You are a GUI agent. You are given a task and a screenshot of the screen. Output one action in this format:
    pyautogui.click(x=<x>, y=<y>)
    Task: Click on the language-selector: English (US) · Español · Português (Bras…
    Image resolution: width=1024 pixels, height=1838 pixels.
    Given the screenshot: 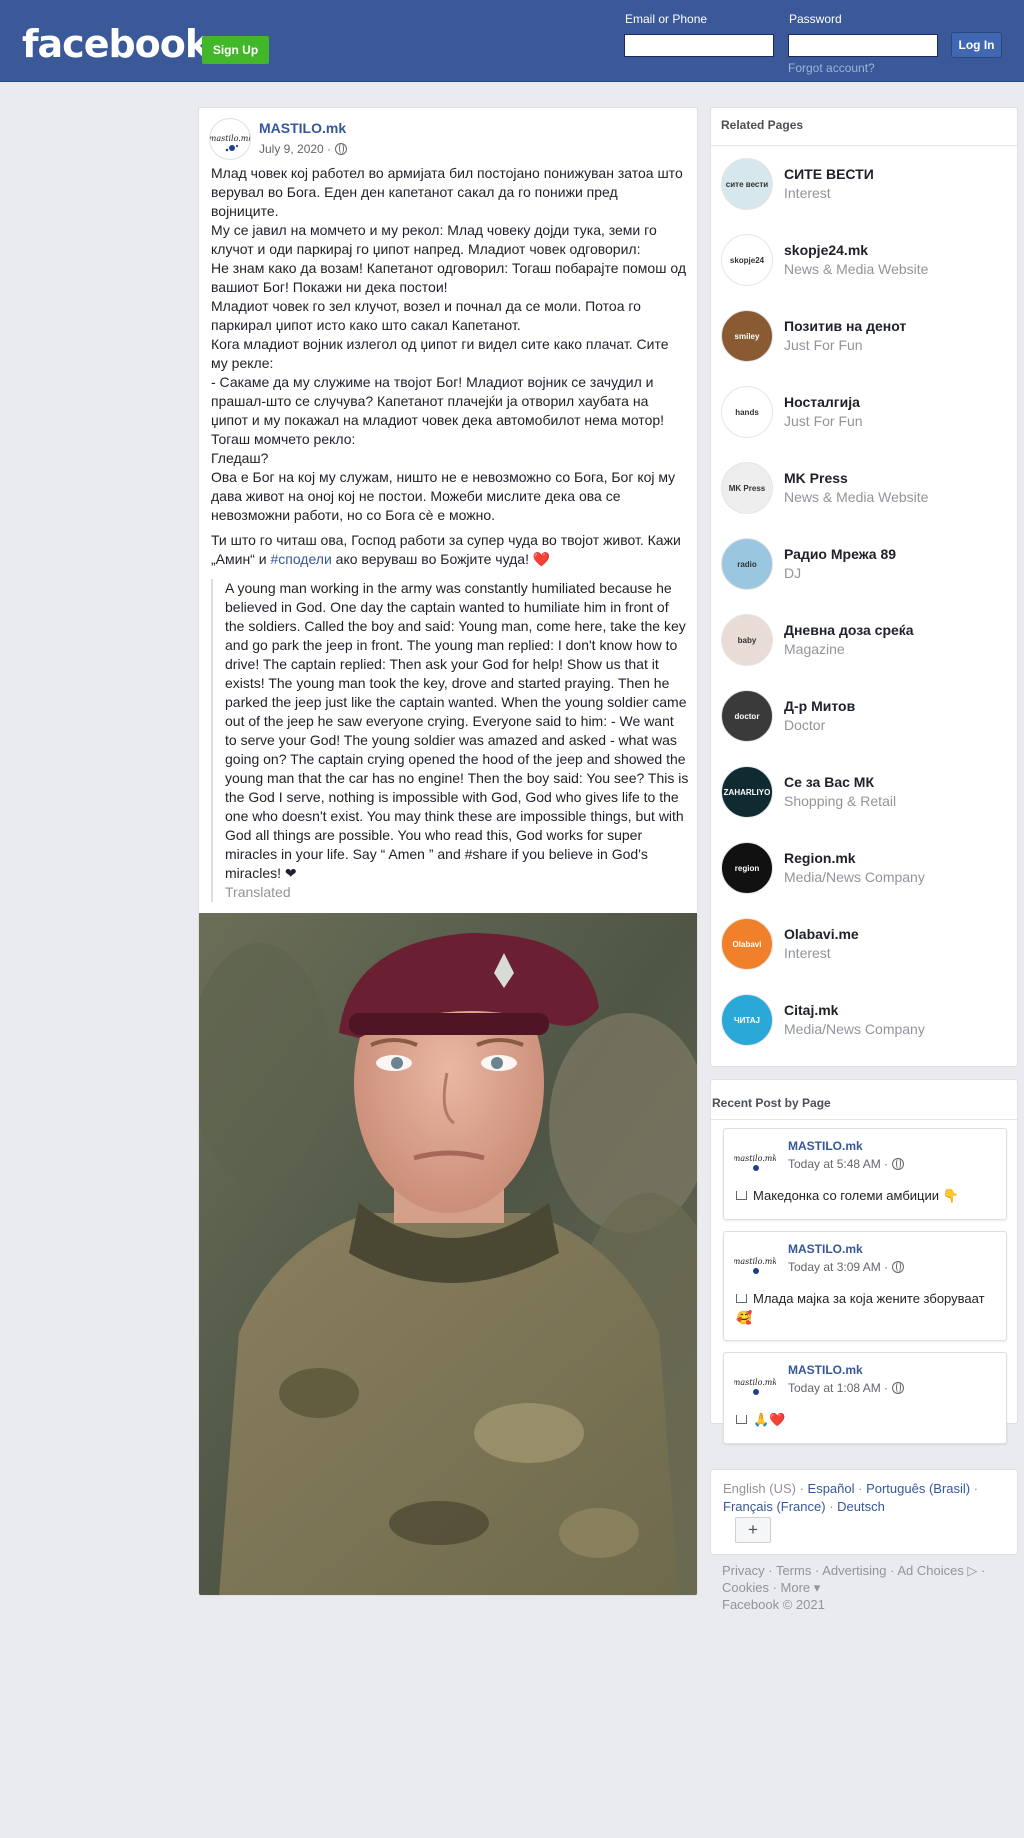 What is the action you would take?
    pyautogui.click(x=864, y=1512)
    